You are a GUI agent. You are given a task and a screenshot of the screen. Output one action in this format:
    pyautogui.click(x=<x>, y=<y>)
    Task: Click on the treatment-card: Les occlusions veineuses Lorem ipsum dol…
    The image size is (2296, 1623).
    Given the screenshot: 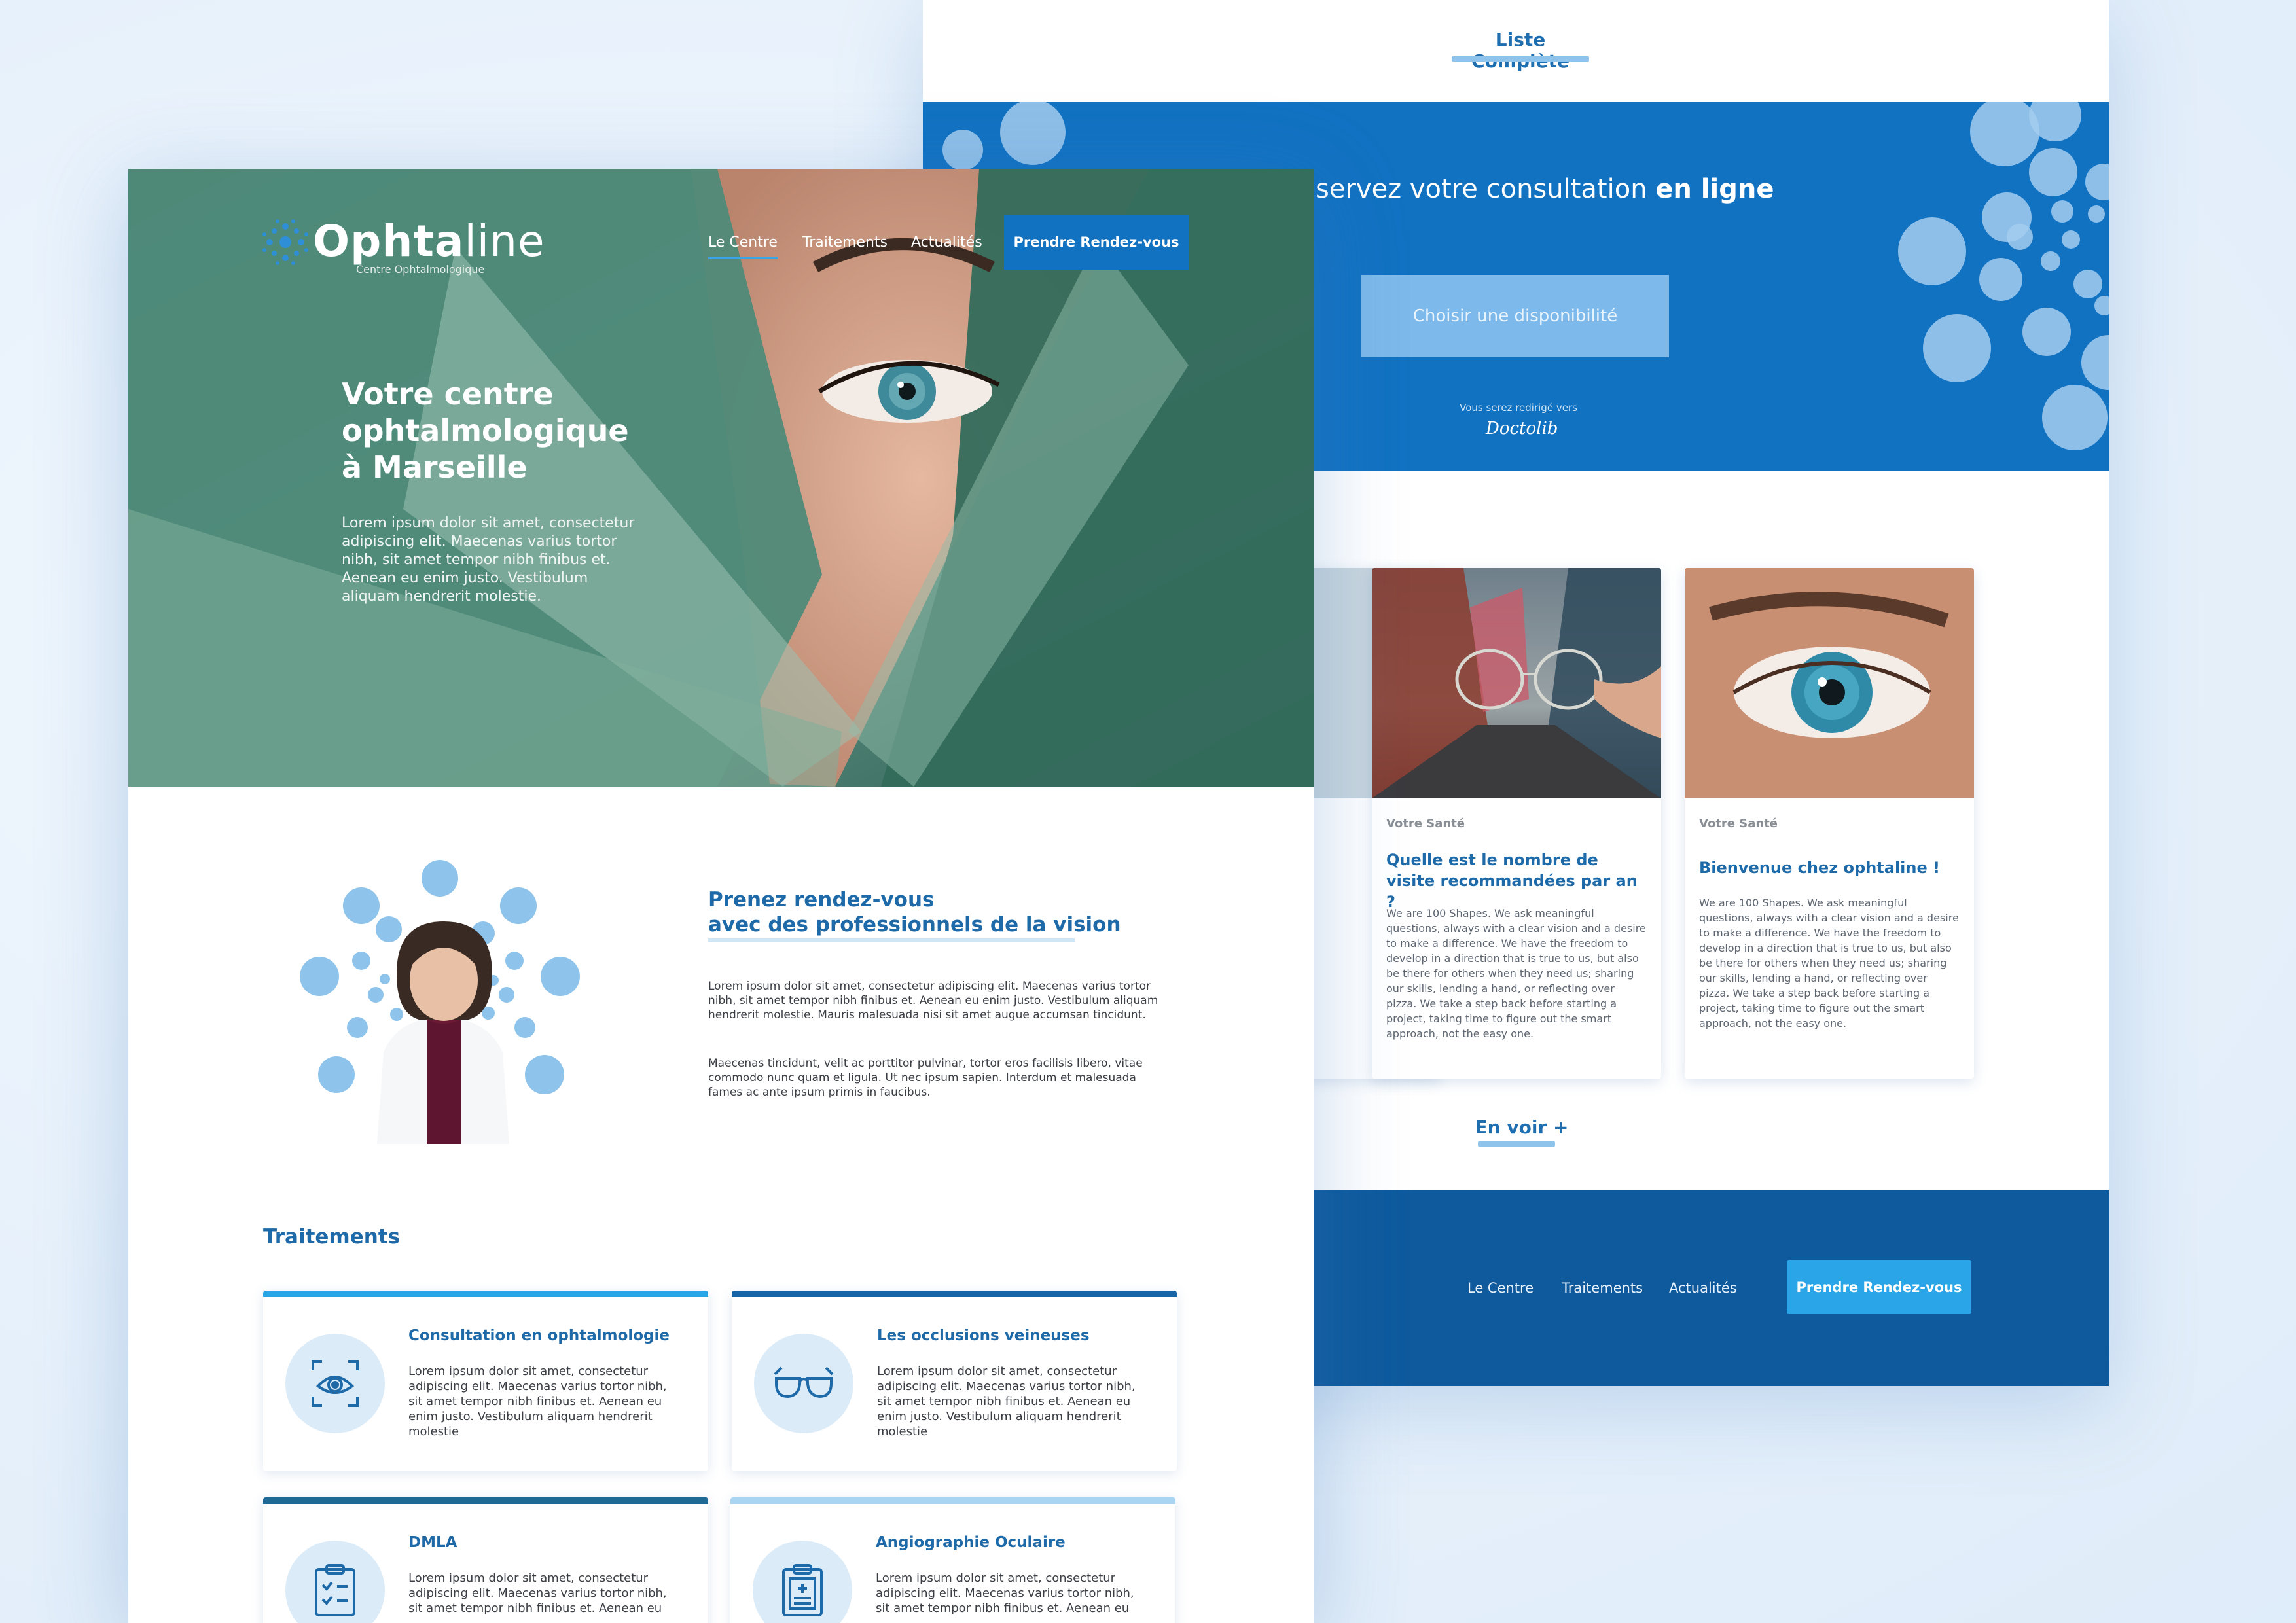 What is the action you would take?
    pyautogui.click(x=954, y=1381)
    